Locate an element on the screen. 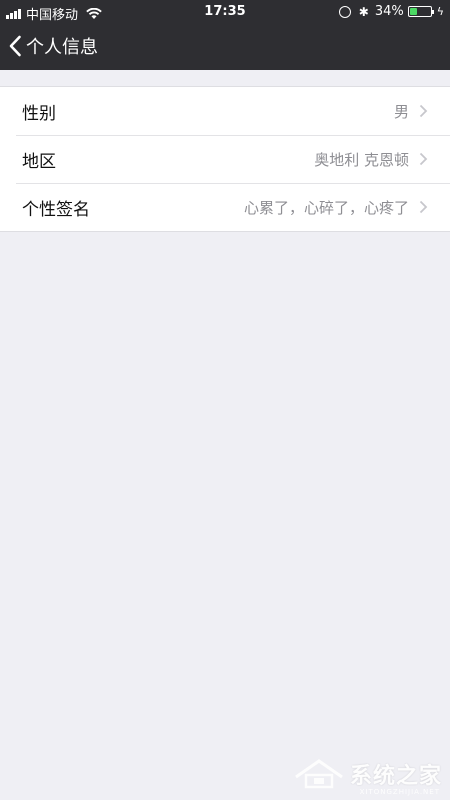 This screenshot has height=800, width=450. watermark-domain: XITONGZHIJIA.NET is located at coordinates (399, 792).